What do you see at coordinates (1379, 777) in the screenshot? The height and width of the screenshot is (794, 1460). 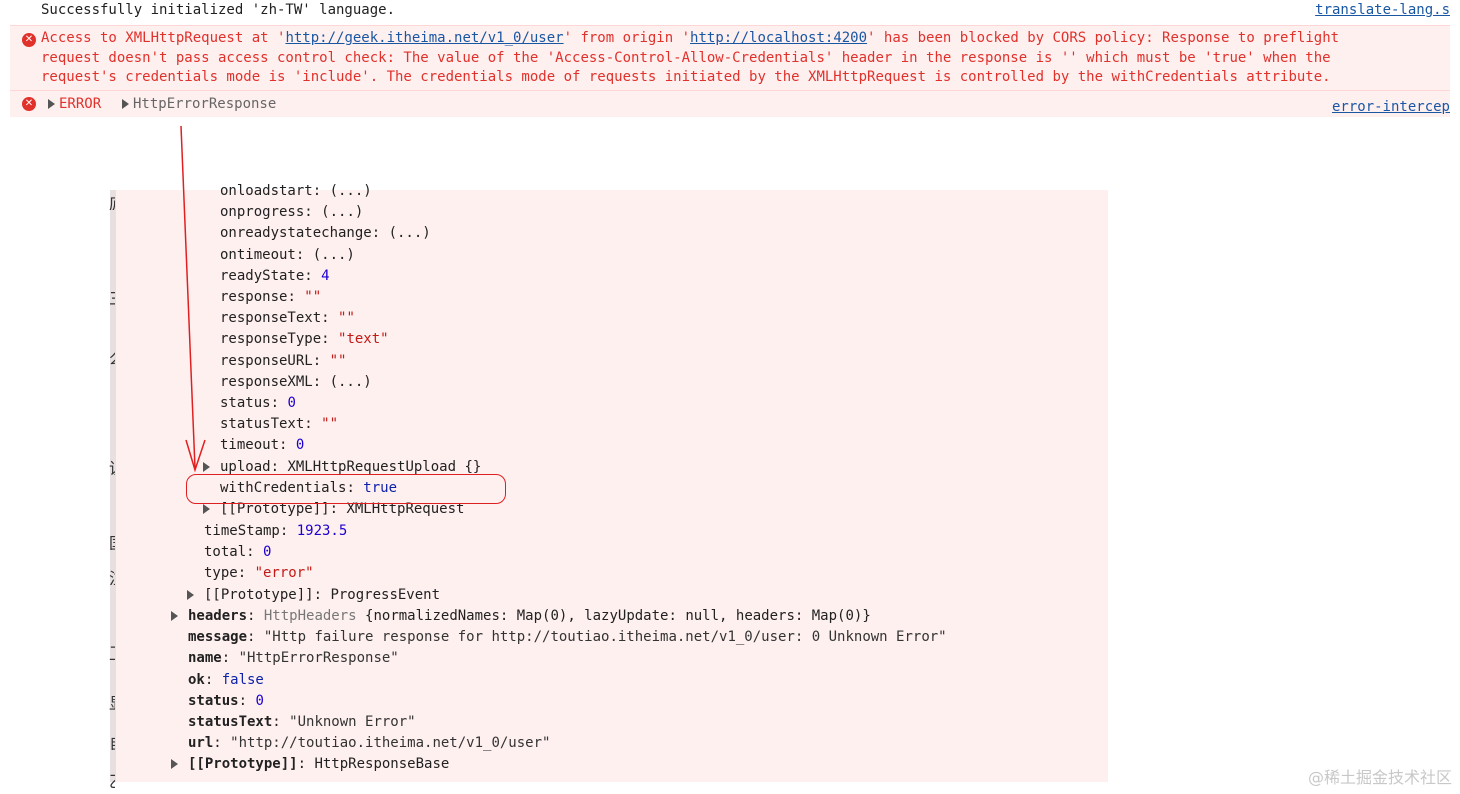 I see `watermark: @稀土掘金技术社区` at bounding box center [1379, 777].